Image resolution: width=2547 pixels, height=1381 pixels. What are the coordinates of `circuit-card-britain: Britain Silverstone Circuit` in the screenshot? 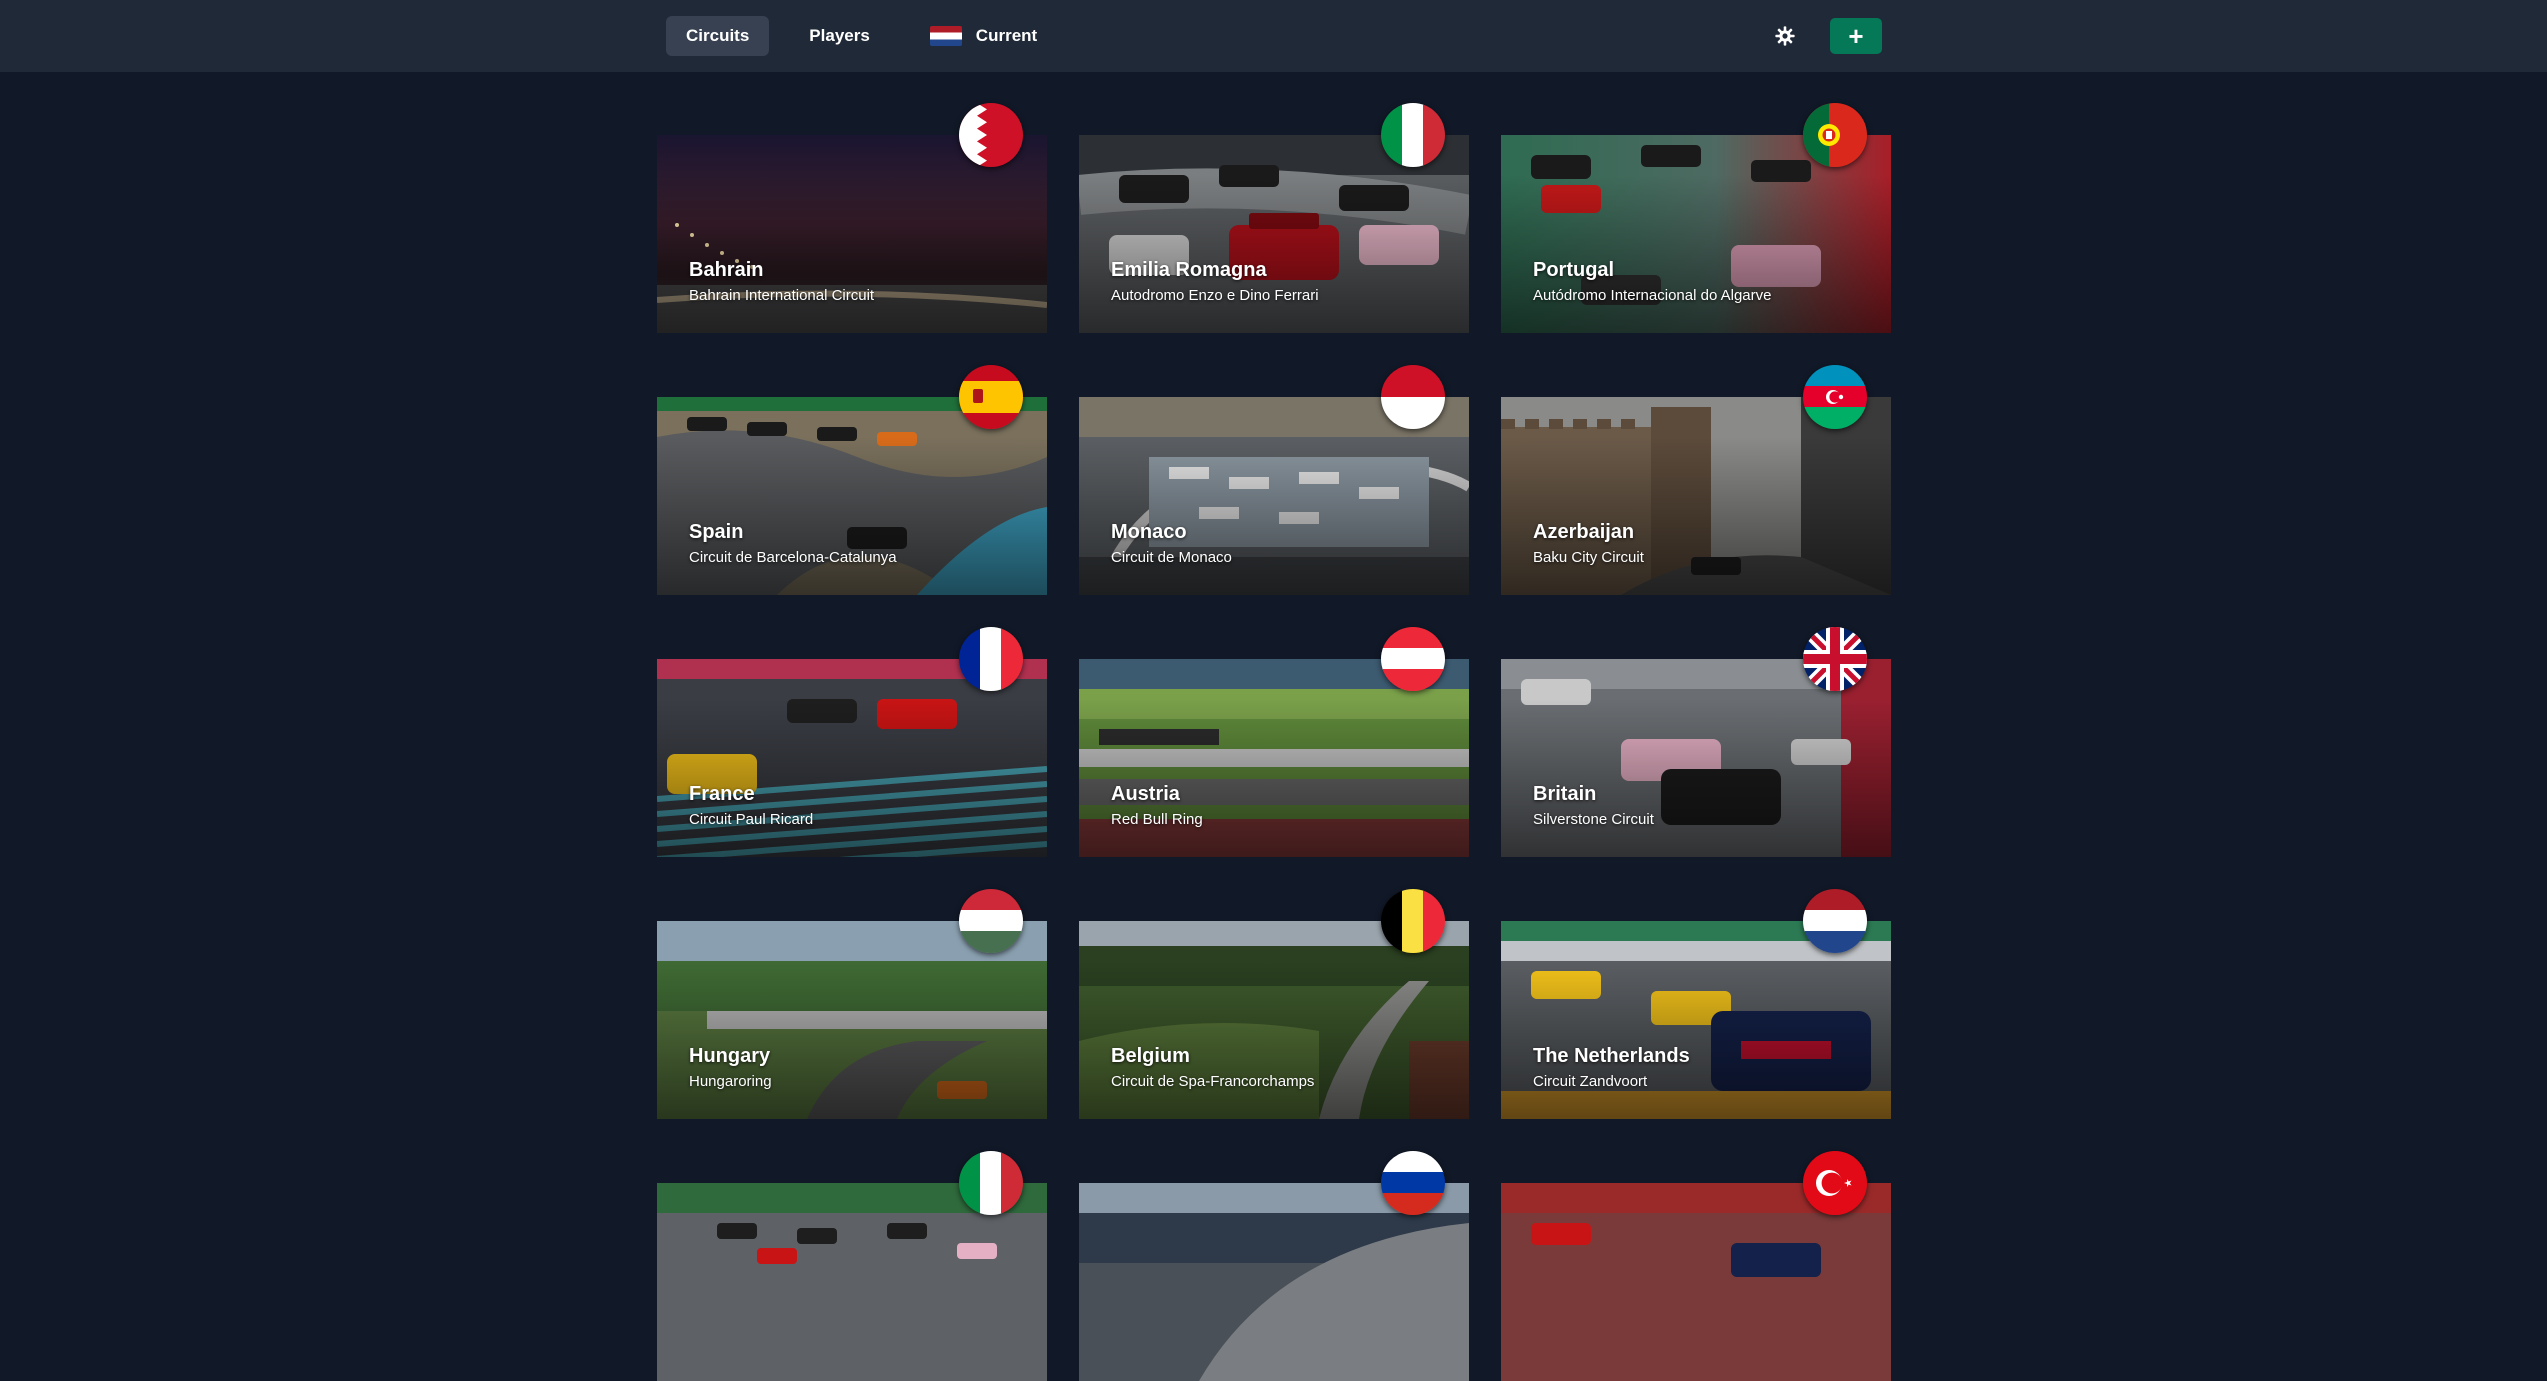 It's located at (1696, 742).